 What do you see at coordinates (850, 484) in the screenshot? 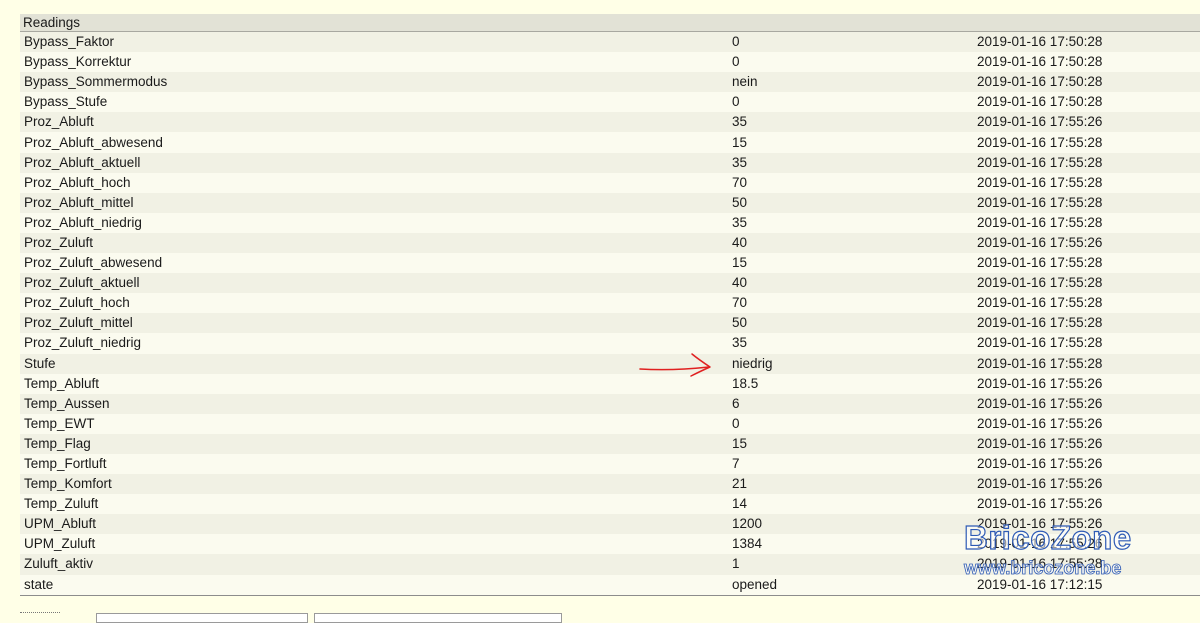
I see `reading-value: 21` at bounding box center [850, 484].